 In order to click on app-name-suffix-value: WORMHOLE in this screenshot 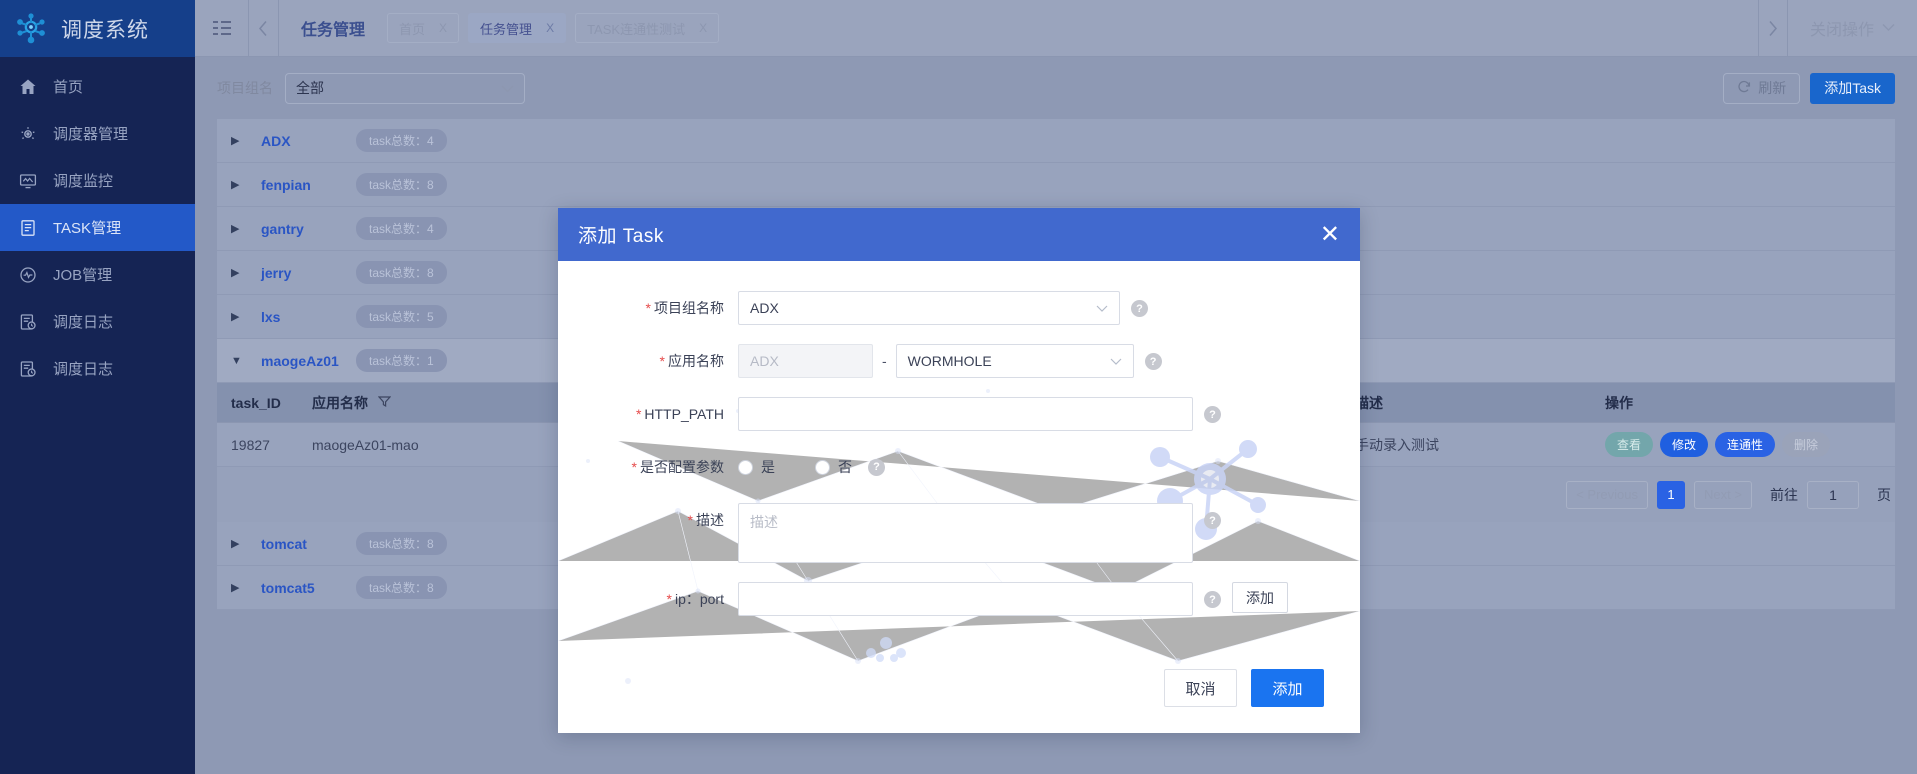, I will do `click(949, 361)`.